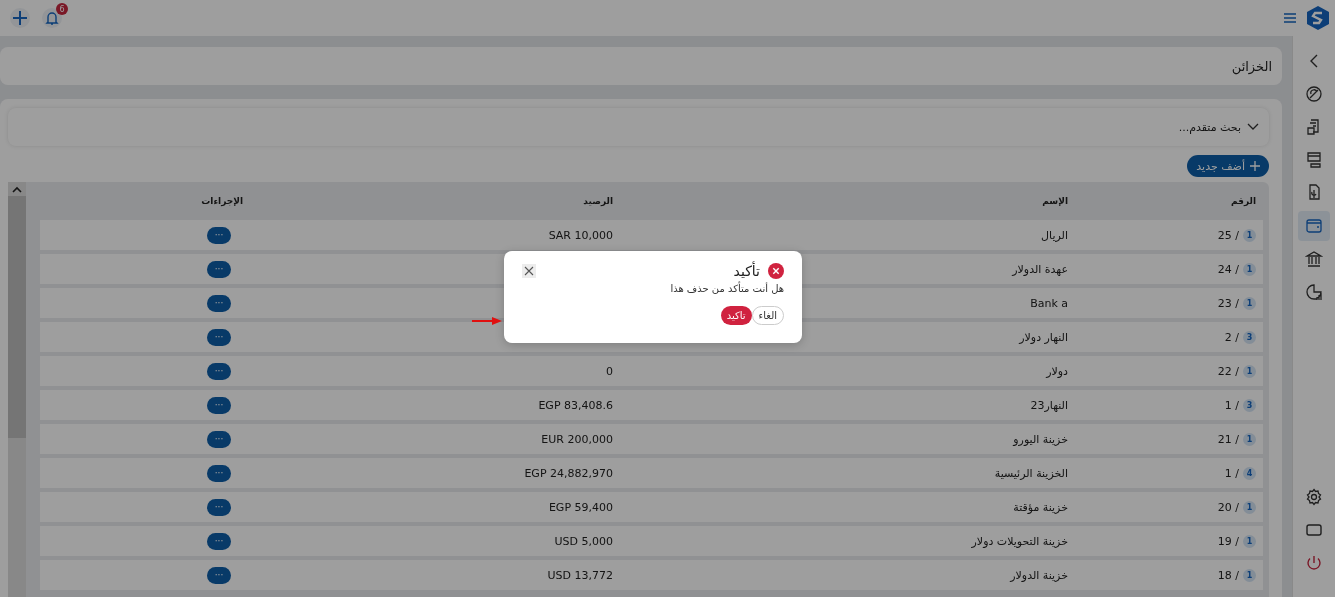 Image resolution: width=1335 pixels, height=597 pixels. What do you see at coordinates (20, 18) in the screenshot?
I see `add-icon` at bounding box center [20, 18].